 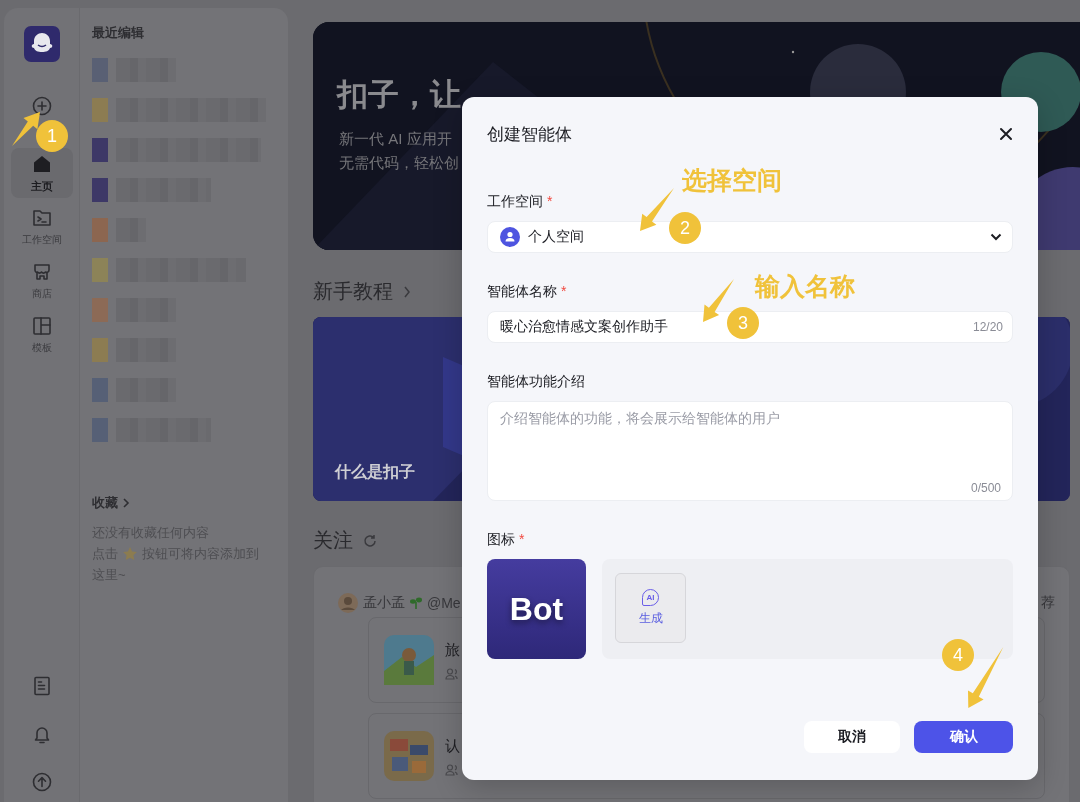 I want to click on field-label: 工作空间 *, so click(x=520, y=201).